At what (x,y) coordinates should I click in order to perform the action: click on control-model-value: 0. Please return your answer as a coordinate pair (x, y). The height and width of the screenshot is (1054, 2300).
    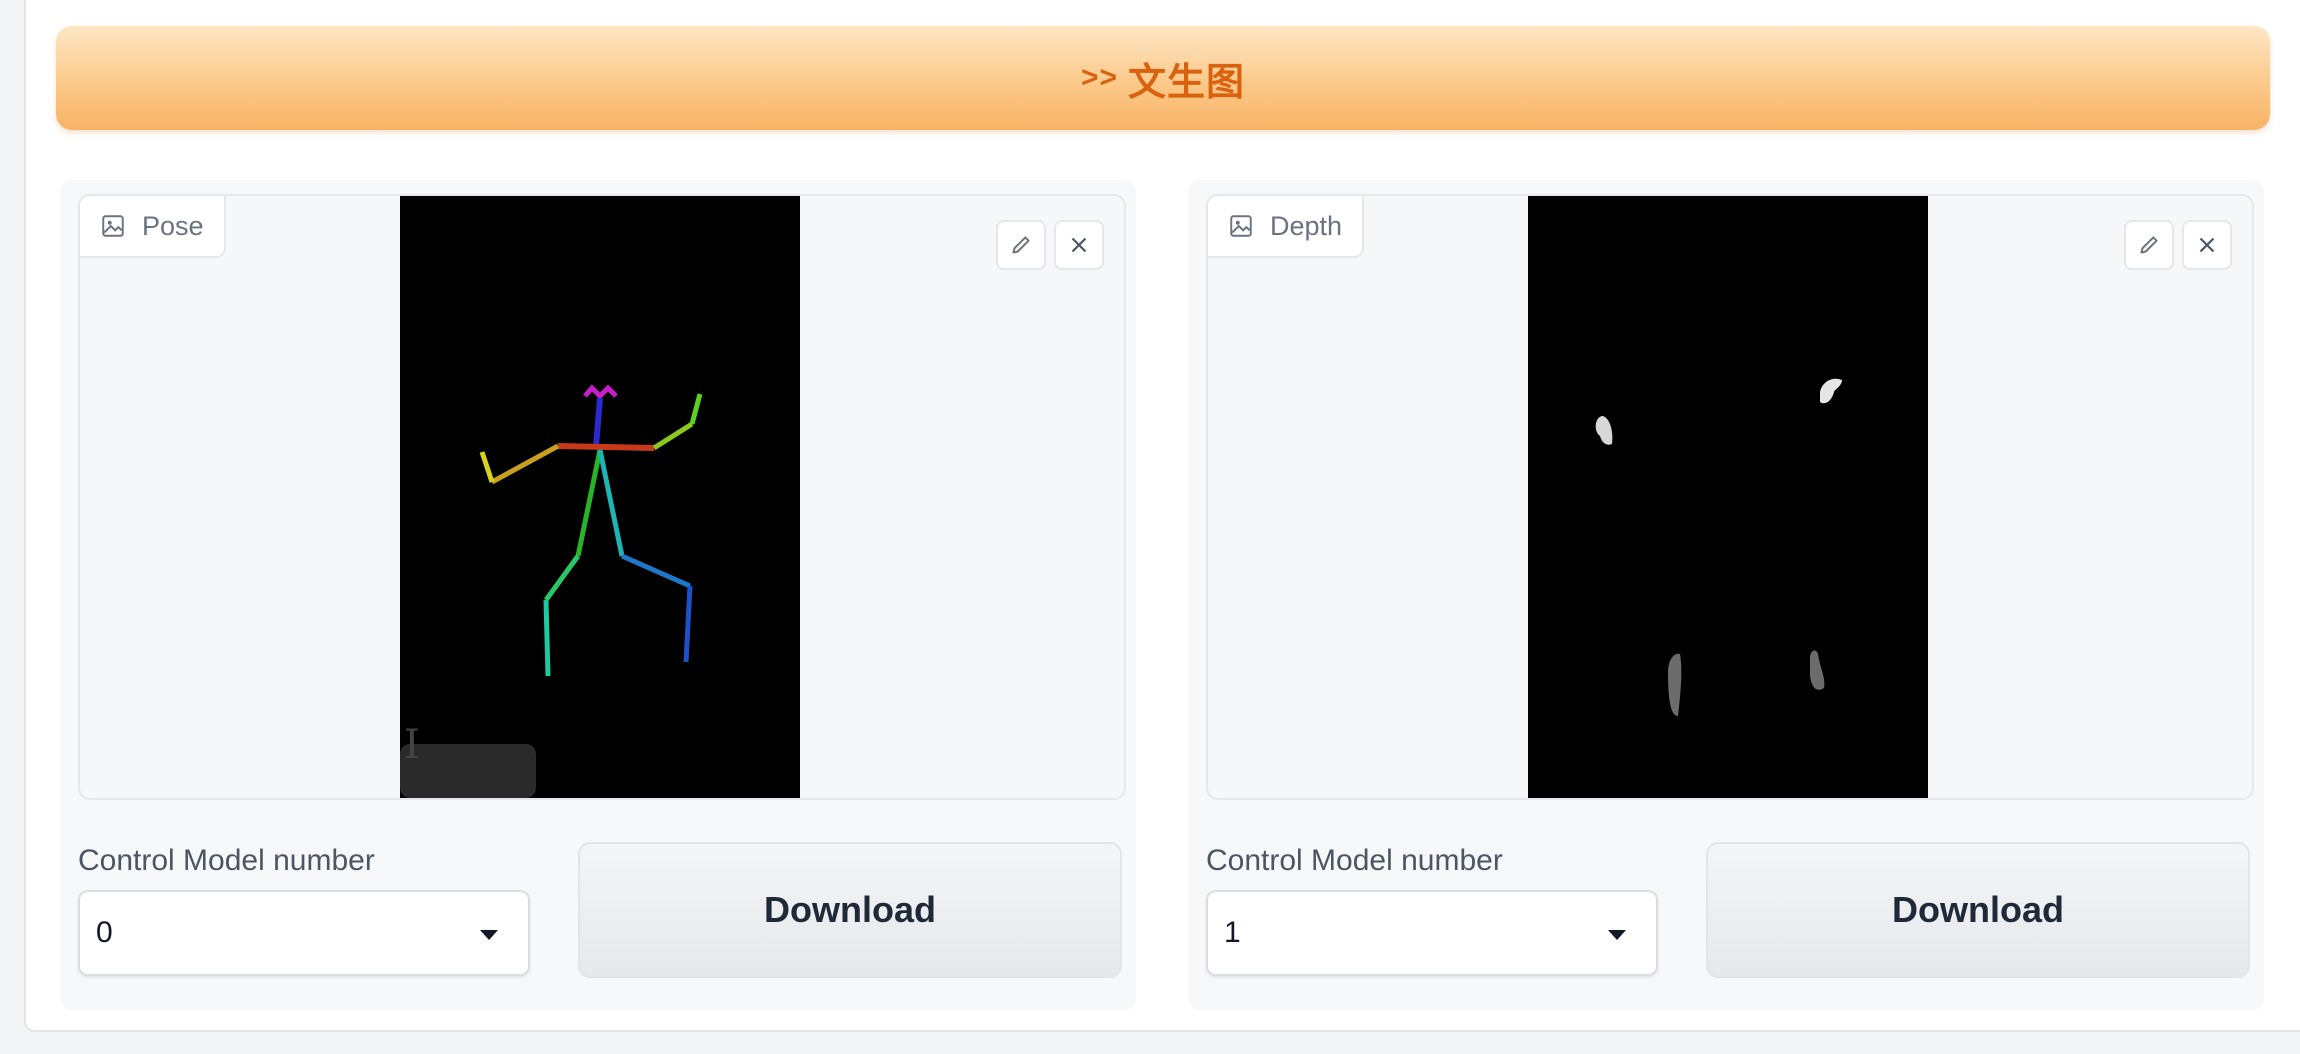
    Looking at the image, I should click on (104, 932).